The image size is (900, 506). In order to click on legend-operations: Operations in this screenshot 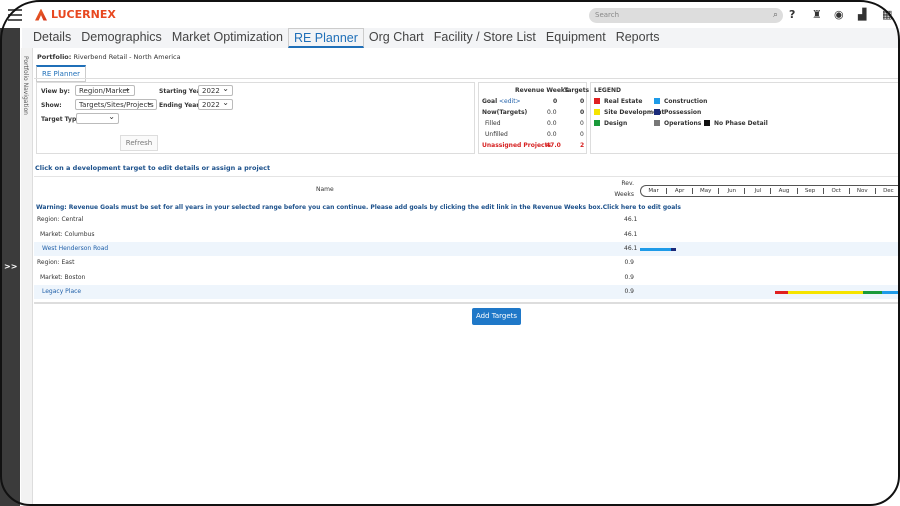, I will do `click(677, 123)`.